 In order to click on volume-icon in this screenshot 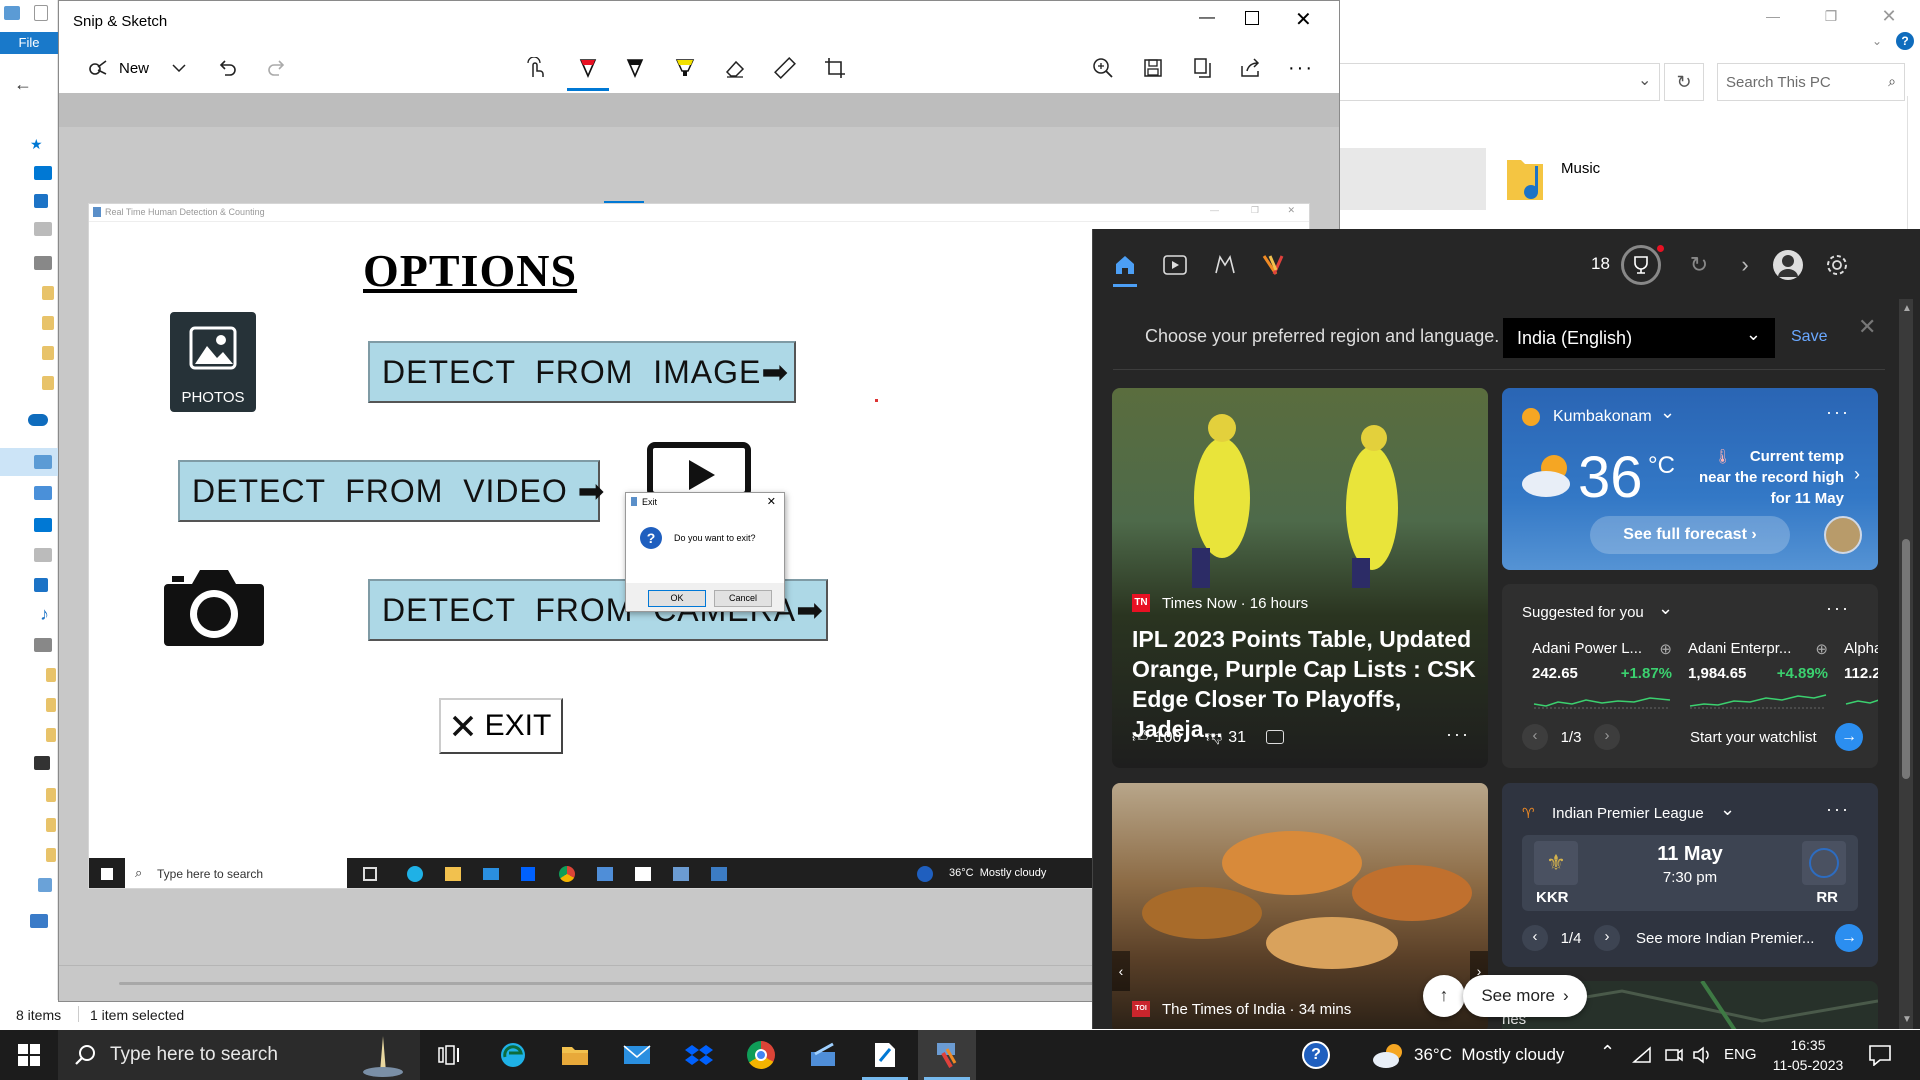, I will do `click(1702, 1055)`.